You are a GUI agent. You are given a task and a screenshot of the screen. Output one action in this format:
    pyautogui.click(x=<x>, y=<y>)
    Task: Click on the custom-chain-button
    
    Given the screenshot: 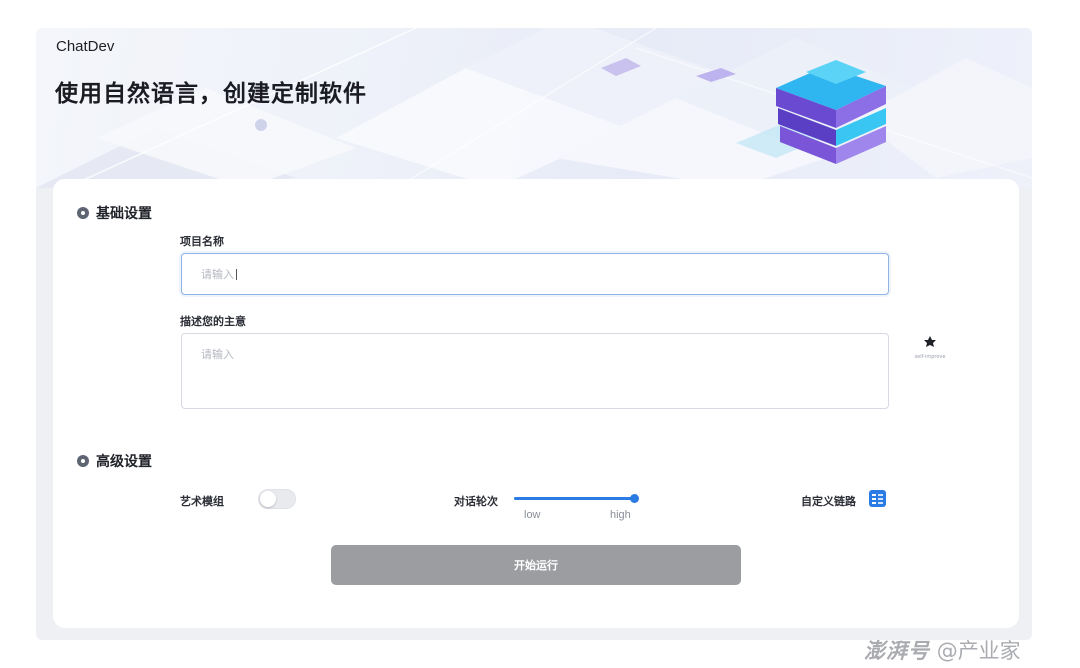 What is the action you would take?
    pyautogui.click(x=877, y=498)
    